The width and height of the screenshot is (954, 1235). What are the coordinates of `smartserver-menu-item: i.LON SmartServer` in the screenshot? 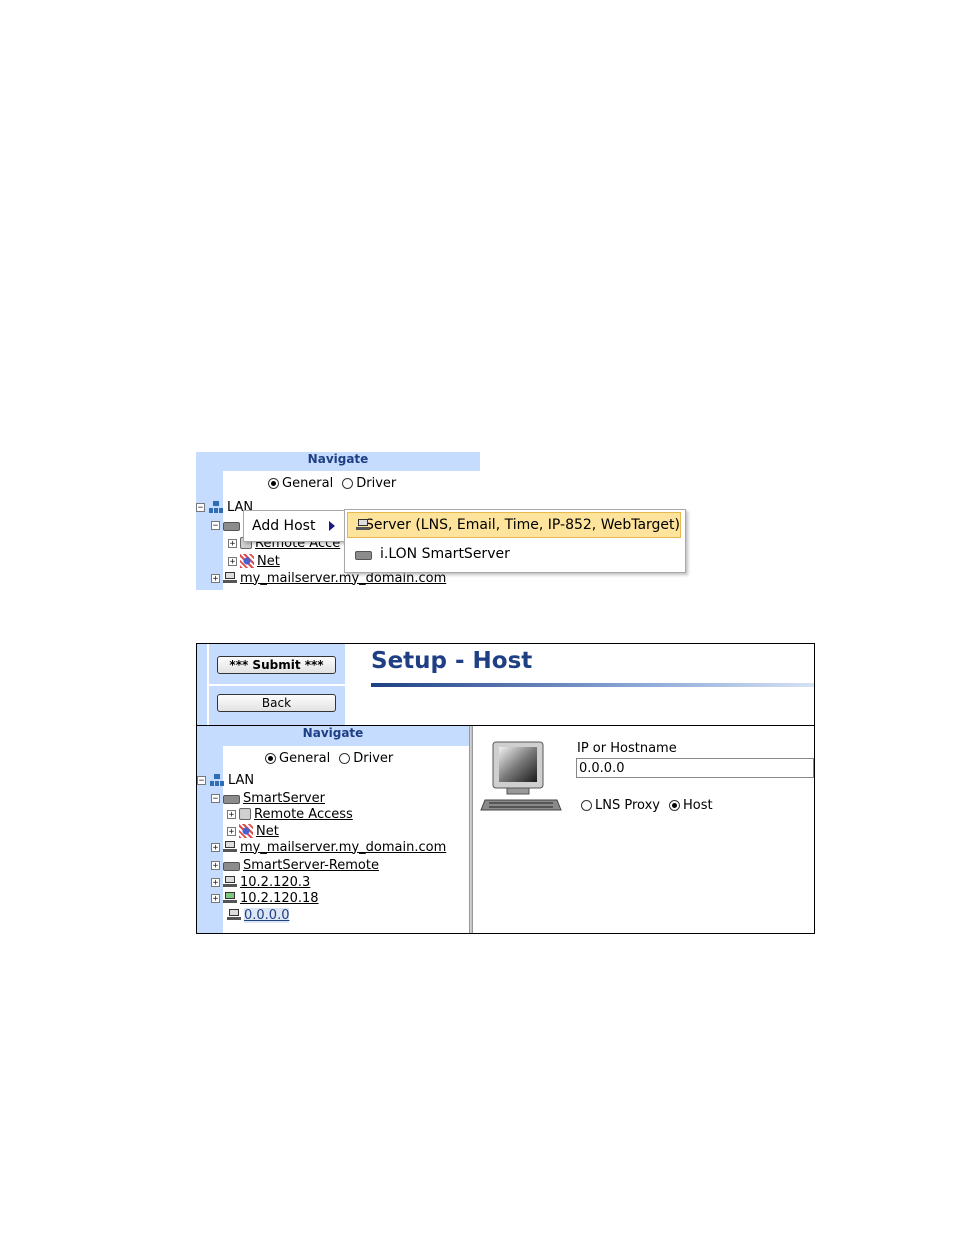 It's located at (432, 554).